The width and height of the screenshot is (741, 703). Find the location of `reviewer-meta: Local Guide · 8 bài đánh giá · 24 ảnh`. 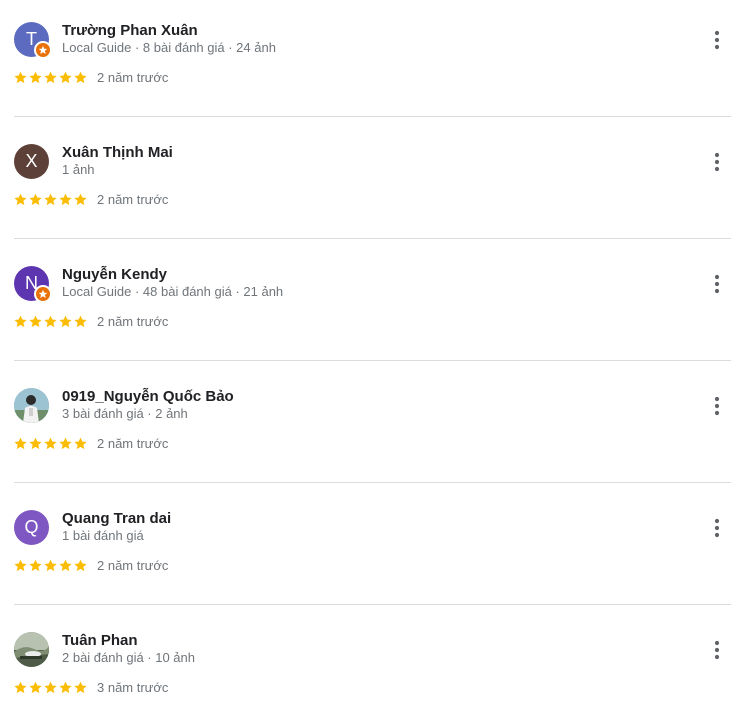

reviewer-meta: Local Guide · 8 bài đánh giá · 24 ảnh is located at coordinates (169, 47).